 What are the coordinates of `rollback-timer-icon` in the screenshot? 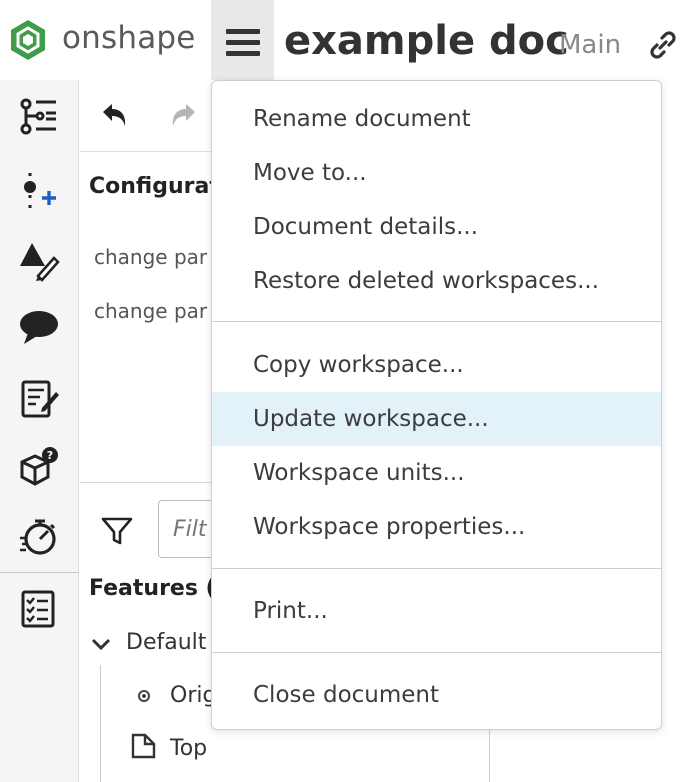 It's located at (39, 537).